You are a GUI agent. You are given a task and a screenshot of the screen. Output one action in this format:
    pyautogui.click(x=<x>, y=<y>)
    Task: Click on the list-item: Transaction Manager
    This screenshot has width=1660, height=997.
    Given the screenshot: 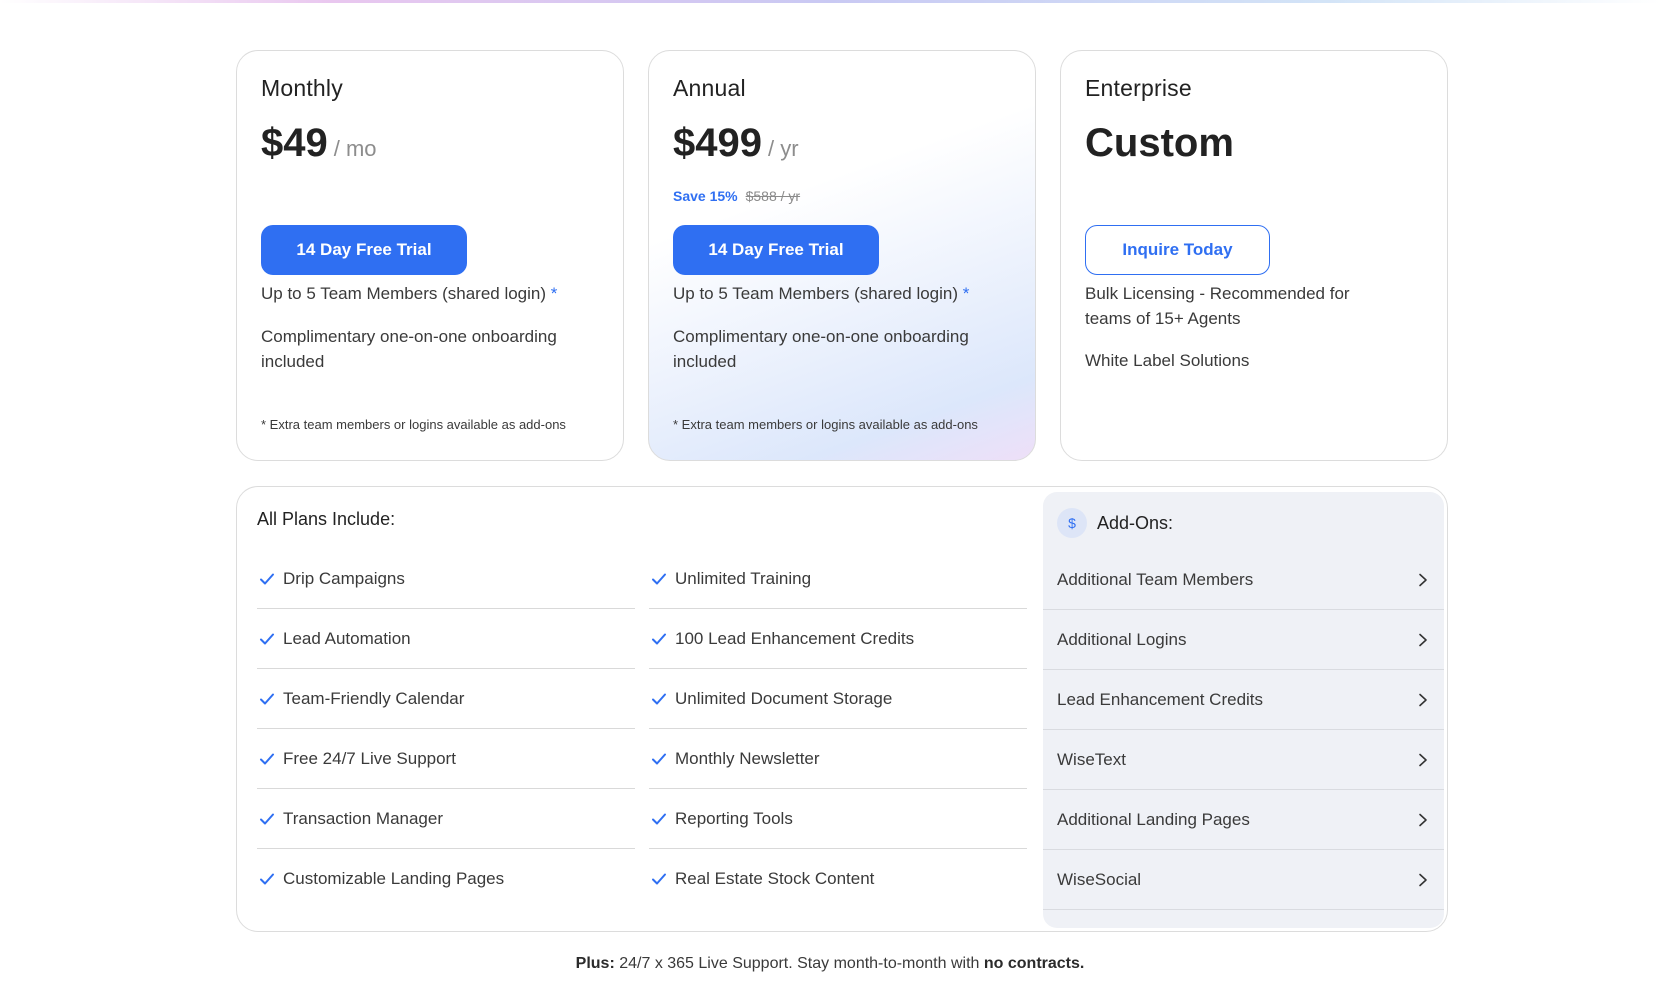 What is the action you would take?
    pyautogui.click(x=446, y=819)
    